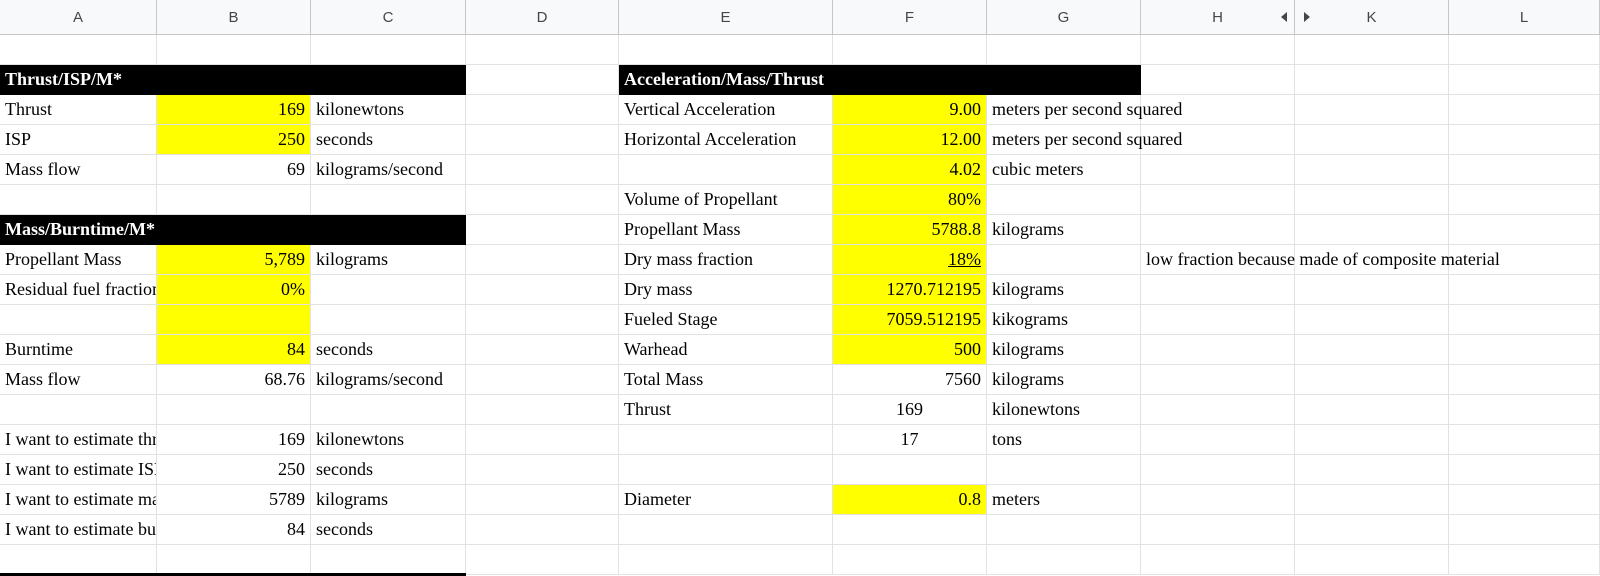 The image size is (1600, 576). What do you see at coordinates (1218, 380) in the screenshot?
I see `cell-h12` at bounding box center [1218, 380].